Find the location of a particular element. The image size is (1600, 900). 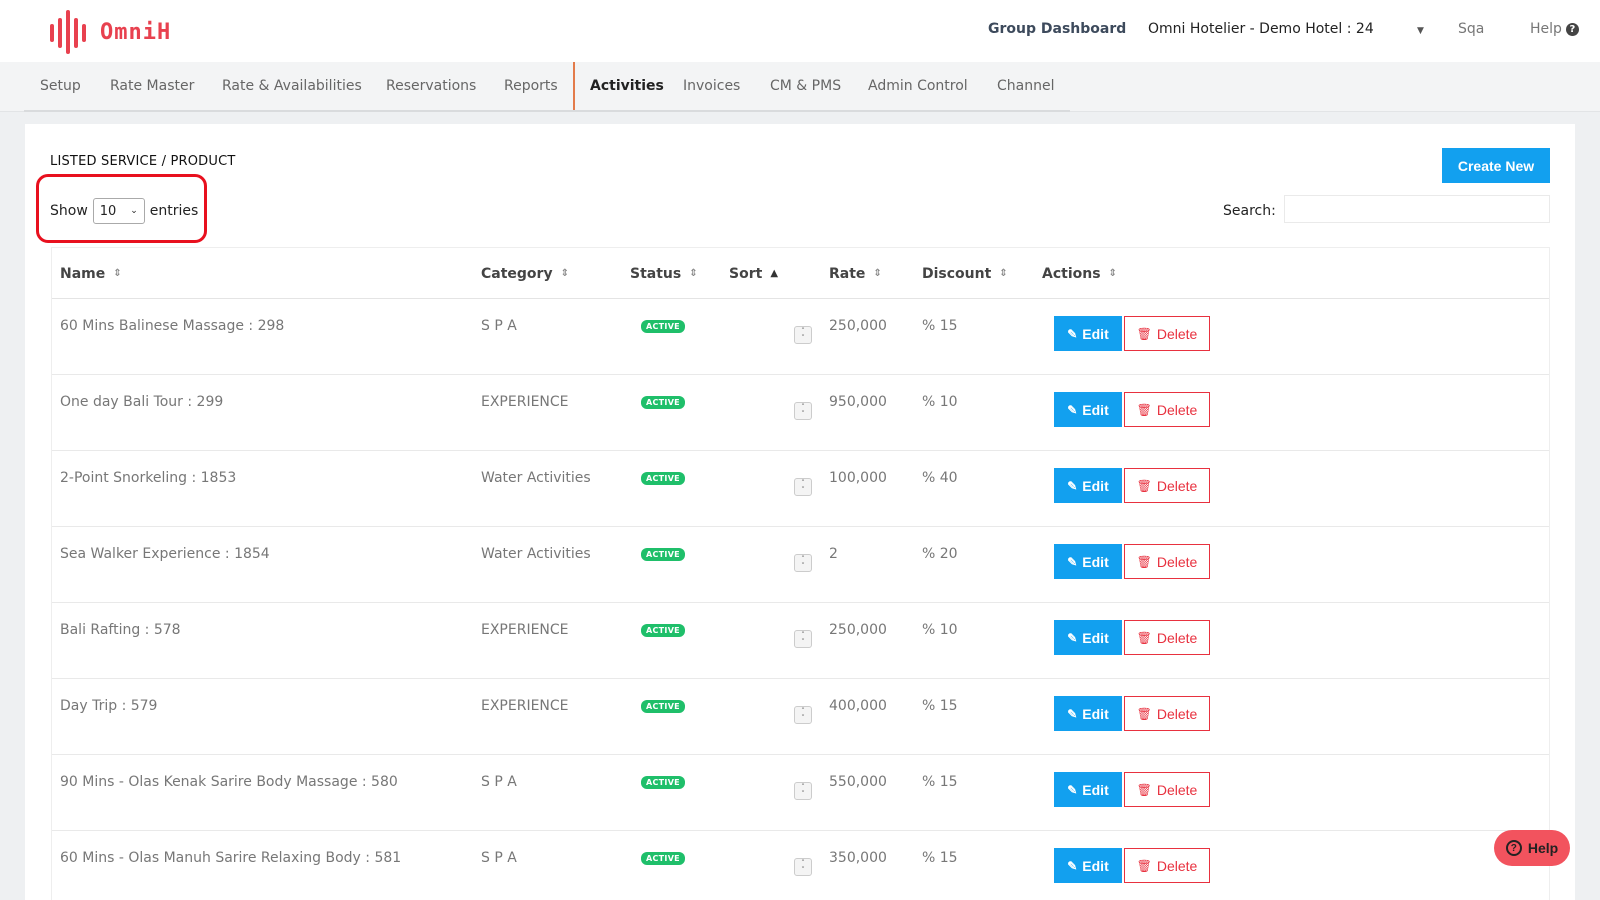

nav-rate-master: Rate Master is located at coordinates (152, 86).